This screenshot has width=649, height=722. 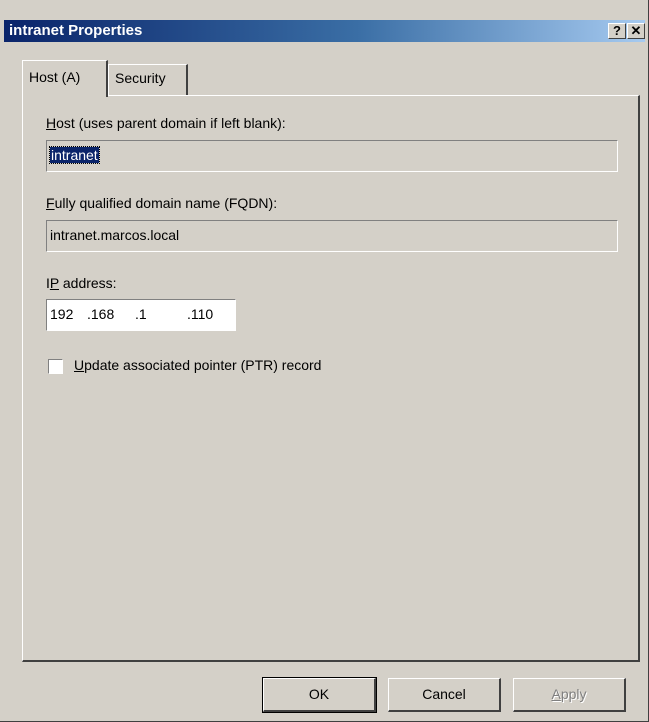 What do you see at coordinates (148, 79) in the screenshot?
I see `tab-security: Security` at bounding box center [148, 79].